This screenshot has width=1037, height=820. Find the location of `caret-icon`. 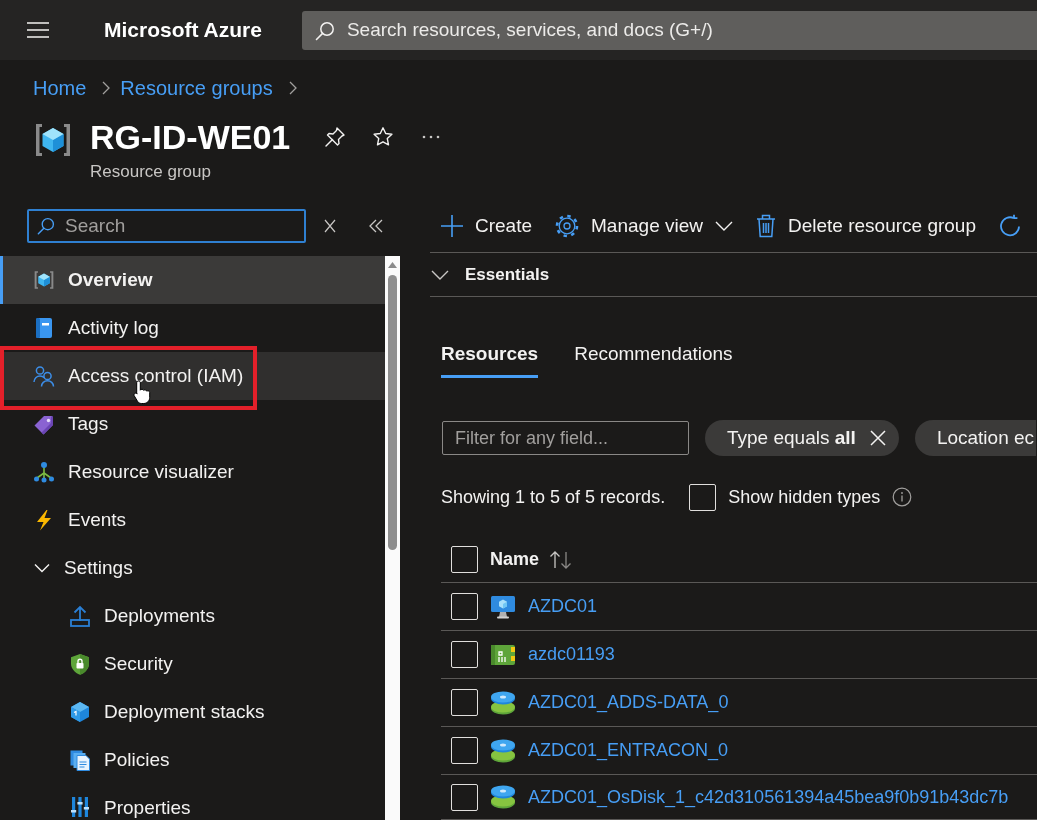

caret-icon is located at coordinates (724, 226).